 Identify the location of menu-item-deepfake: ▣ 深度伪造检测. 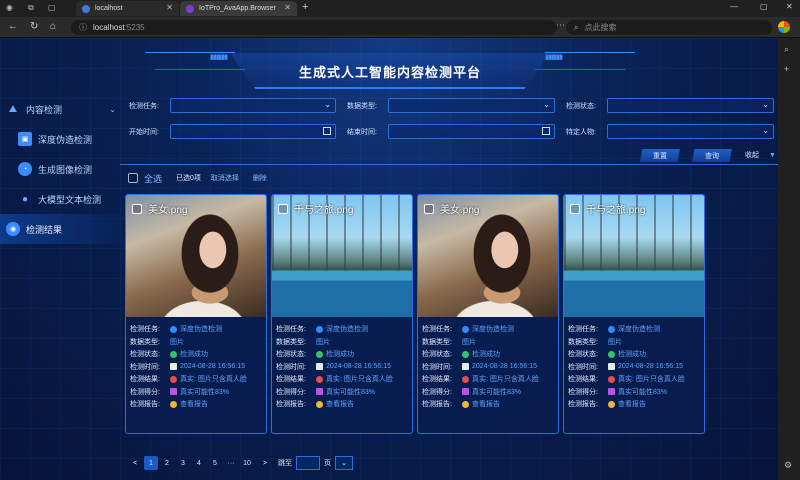
(60, 139).